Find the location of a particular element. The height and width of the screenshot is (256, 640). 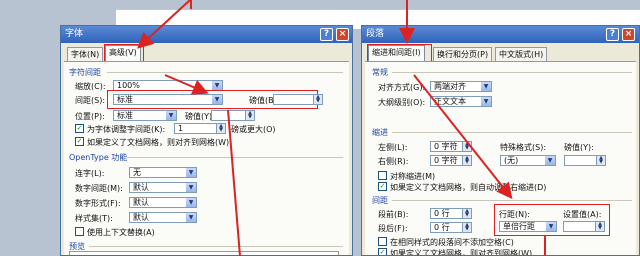

arrow-down-font is located at coordinates (234, 182).